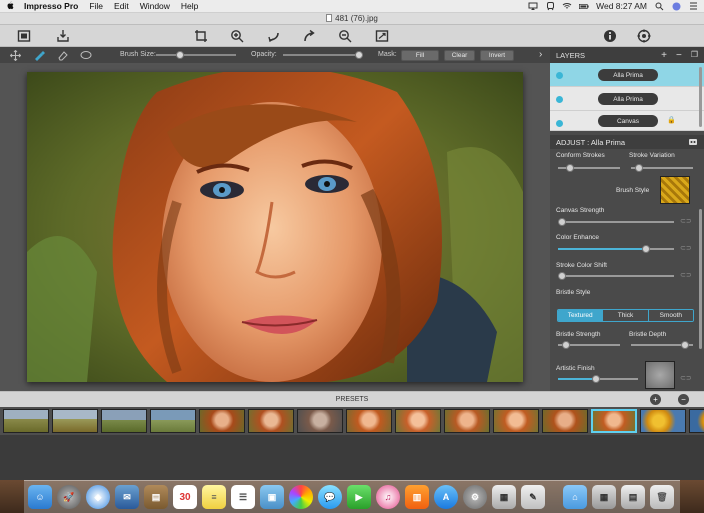 This screenshot has width=704, height=513. What do you see at coordinates (201, 36) in the screenshot?
I see `crop-button` at bounding box center [201, 36].